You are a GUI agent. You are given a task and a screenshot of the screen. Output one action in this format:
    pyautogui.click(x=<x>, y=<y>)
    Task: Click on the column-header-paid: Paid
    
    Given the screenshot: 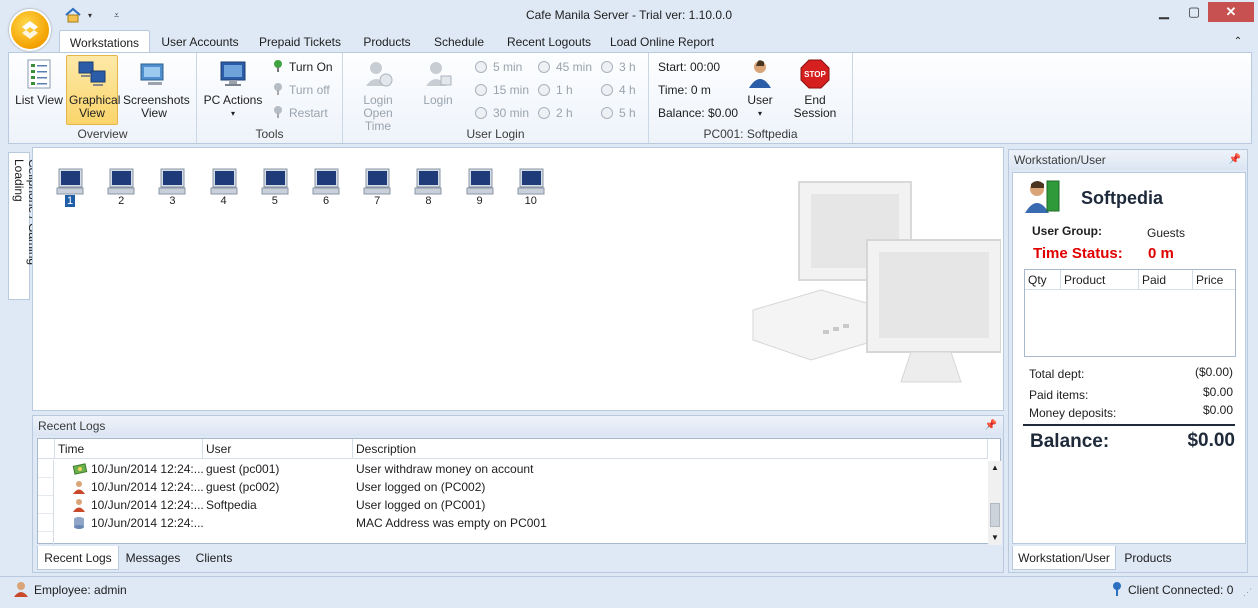 What is the action you would take?
    pyautogui.click(x=1166, y=280)
    